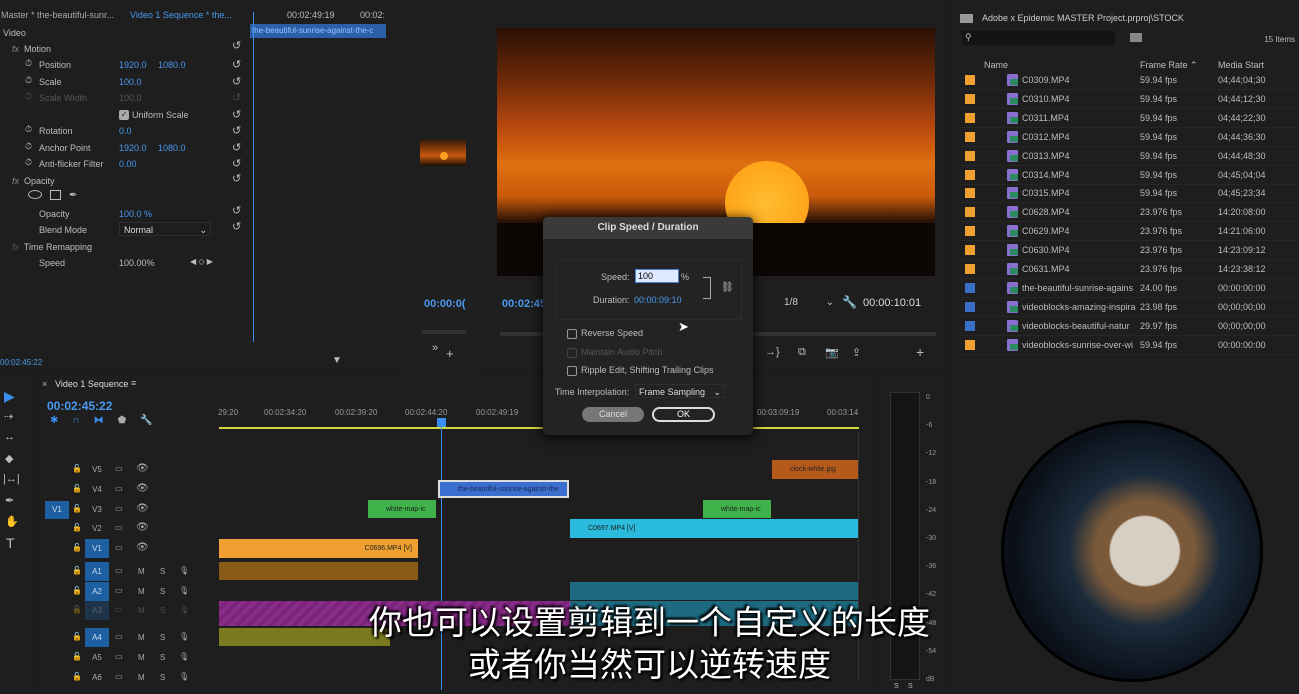  Describe the element at coordinates (253, 177) in the screenshot. I see `mini-playhead` at that location.